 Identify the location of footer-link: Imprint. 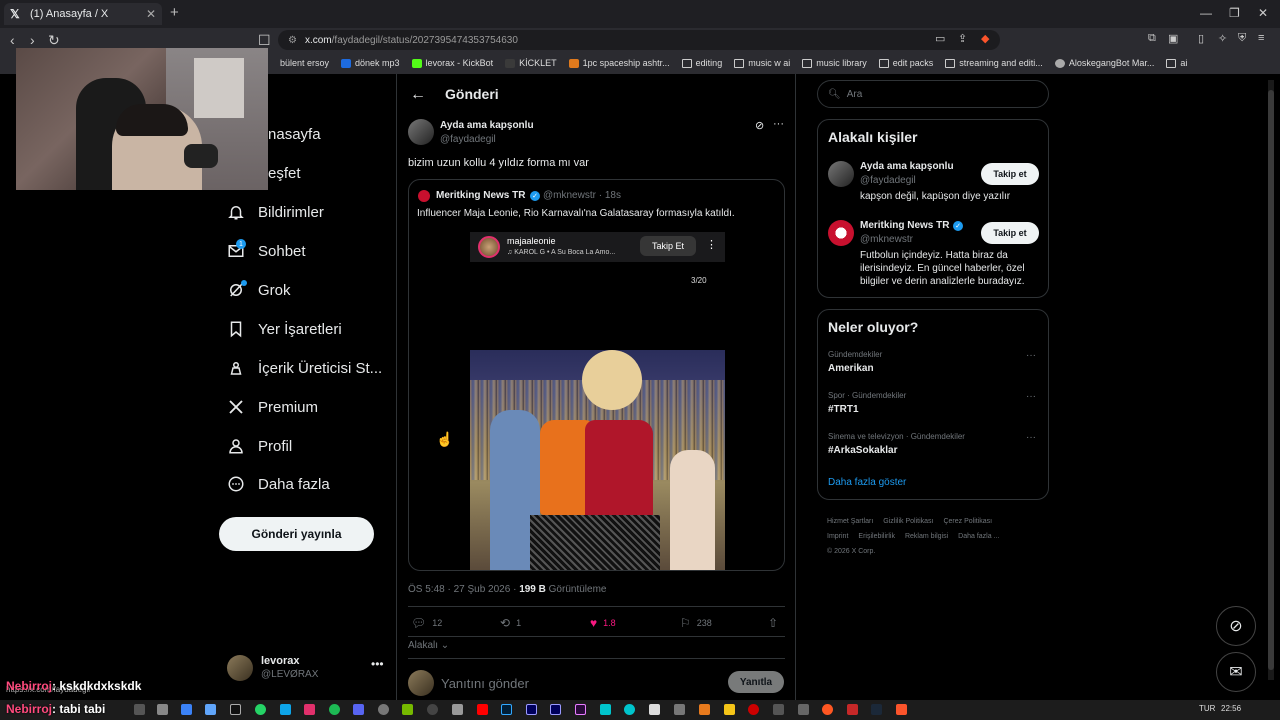
(837, 536).